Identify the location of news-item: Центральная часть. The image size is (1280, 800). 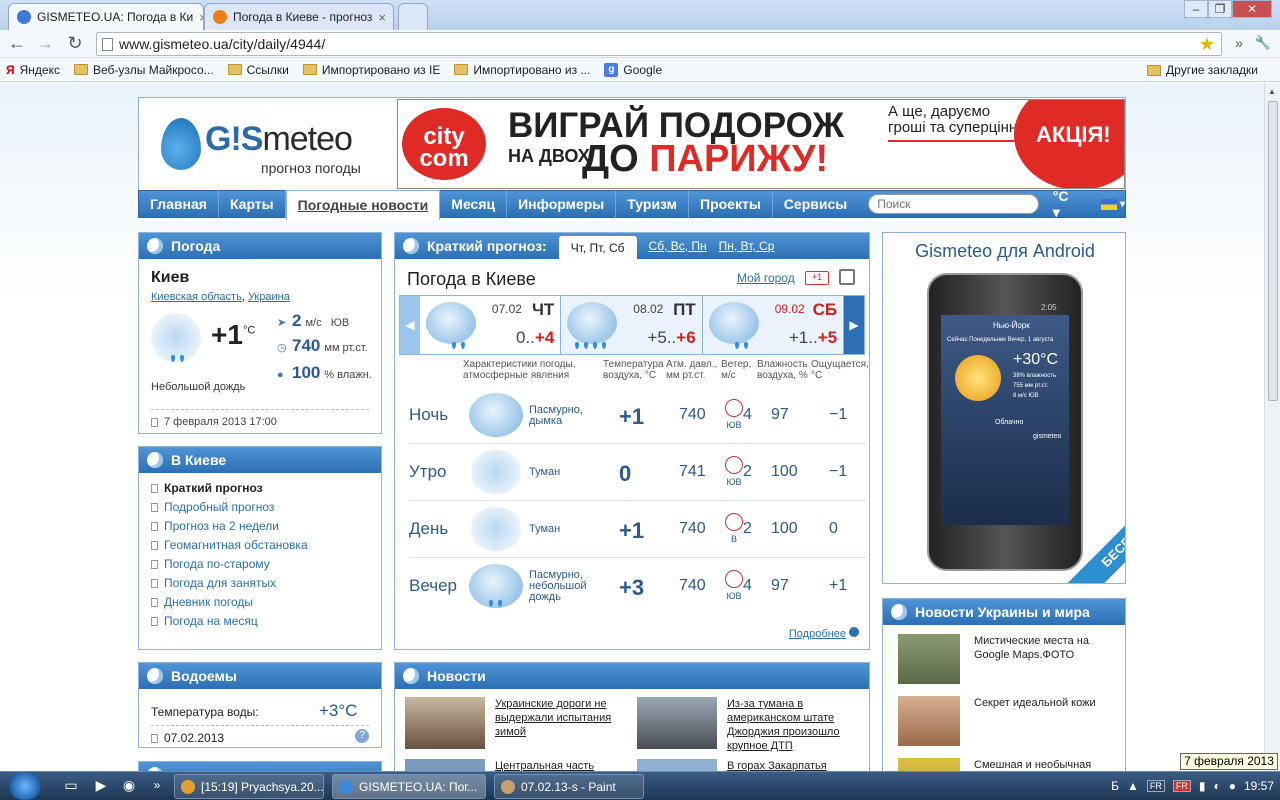
(515, 765).